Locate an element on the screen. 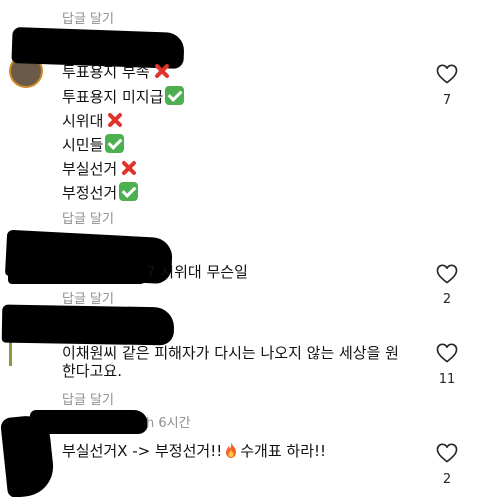  fire-icon is located at coordinates (231, 450).